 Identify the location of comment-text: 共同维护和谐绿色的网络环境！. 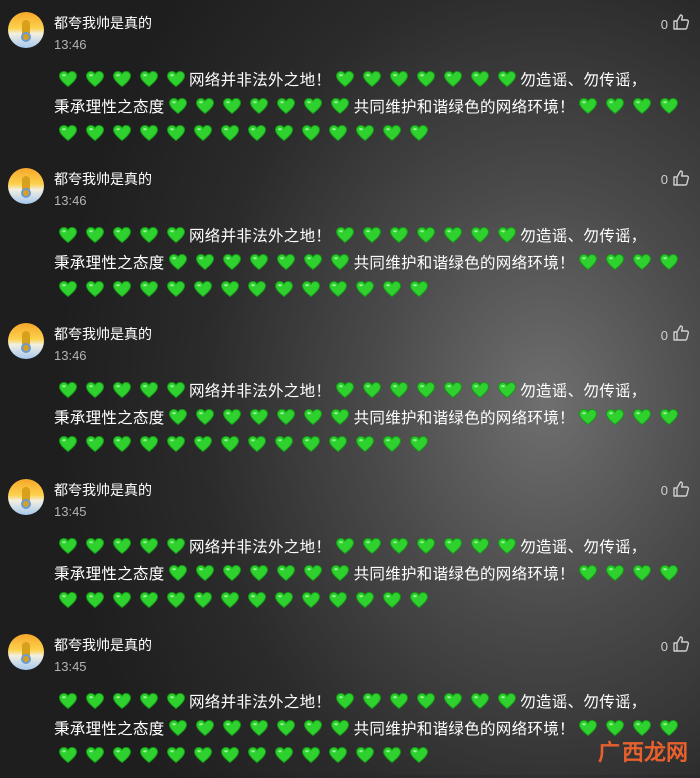
(464, 262).